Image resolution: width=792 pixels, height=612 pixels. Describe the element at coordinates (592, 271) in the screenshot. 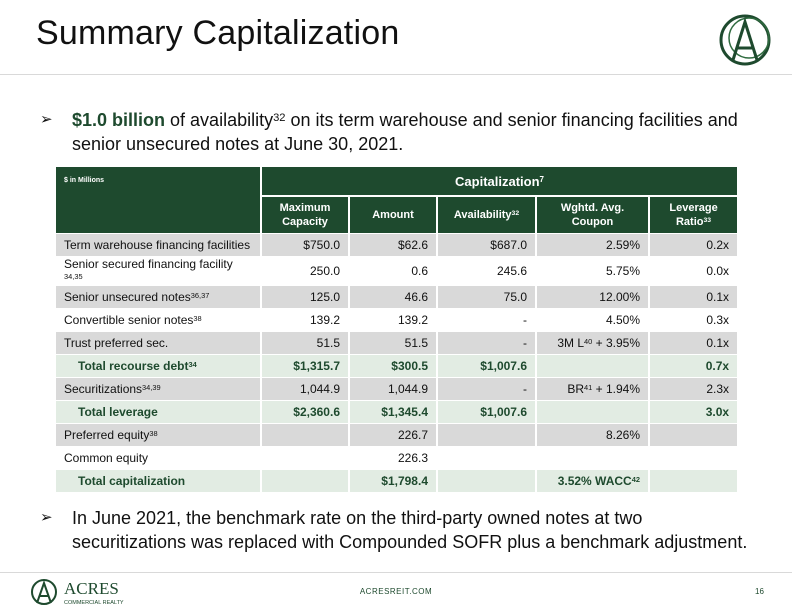

I see `table-cell: 5.75%` at that location.